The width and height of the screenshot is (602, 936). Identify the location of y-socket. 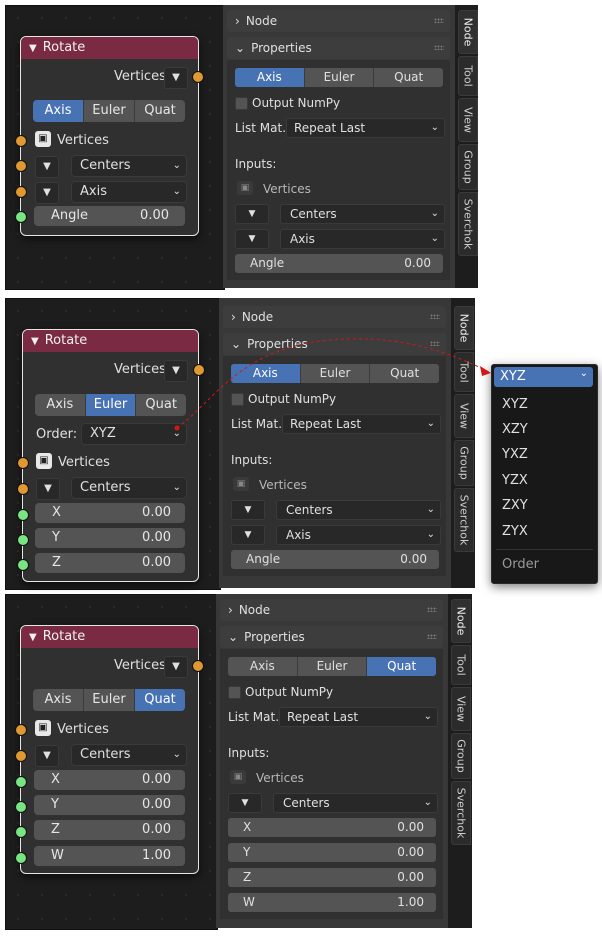
(21, 807).